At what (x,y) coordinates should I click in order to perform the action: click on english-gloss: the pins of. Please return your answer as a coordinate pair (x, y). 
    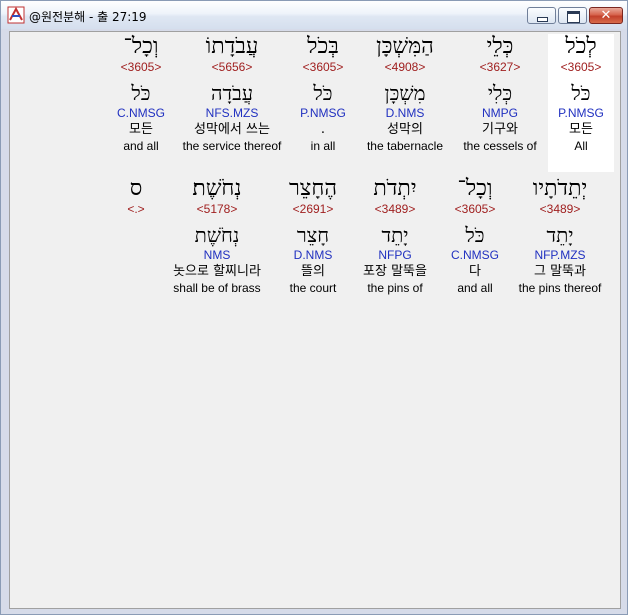
    Looking at the image, I should click on (395, 288).